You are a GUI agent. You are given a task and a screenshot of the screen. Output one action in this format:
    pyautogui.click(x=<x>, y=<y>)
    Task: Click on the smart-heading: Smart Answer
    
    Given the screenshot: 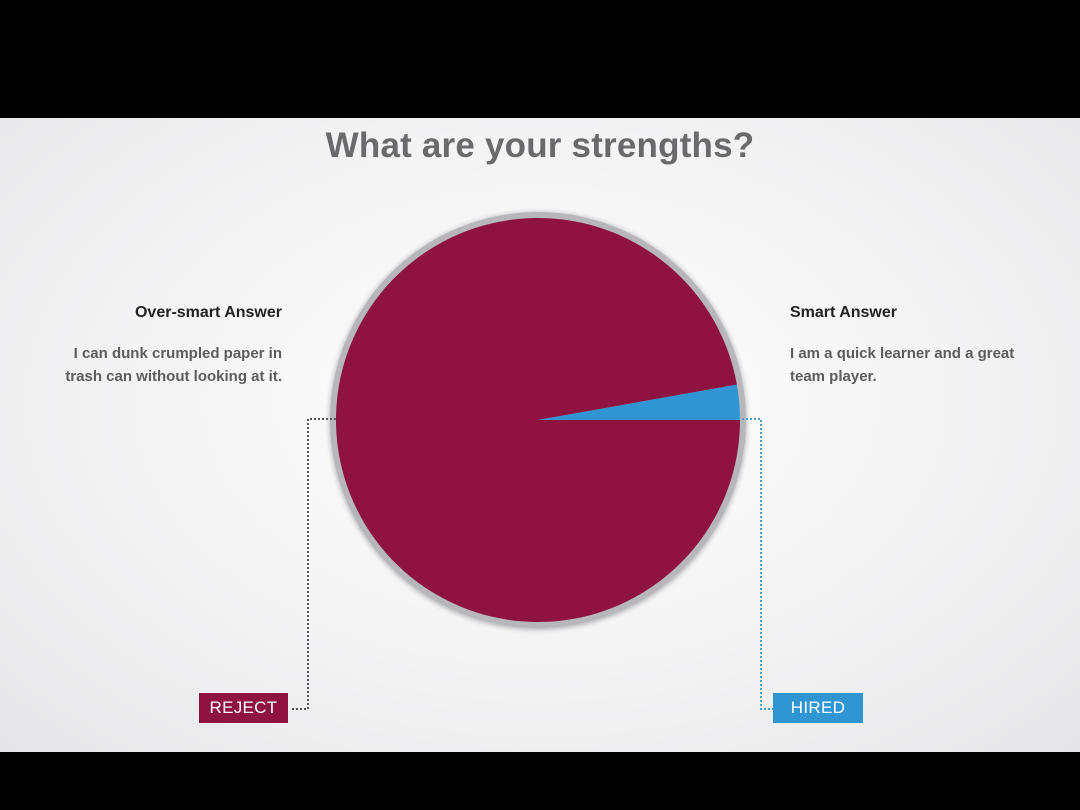 What is the action you would take?
    pyautogui.click(x=843, y=312)
    